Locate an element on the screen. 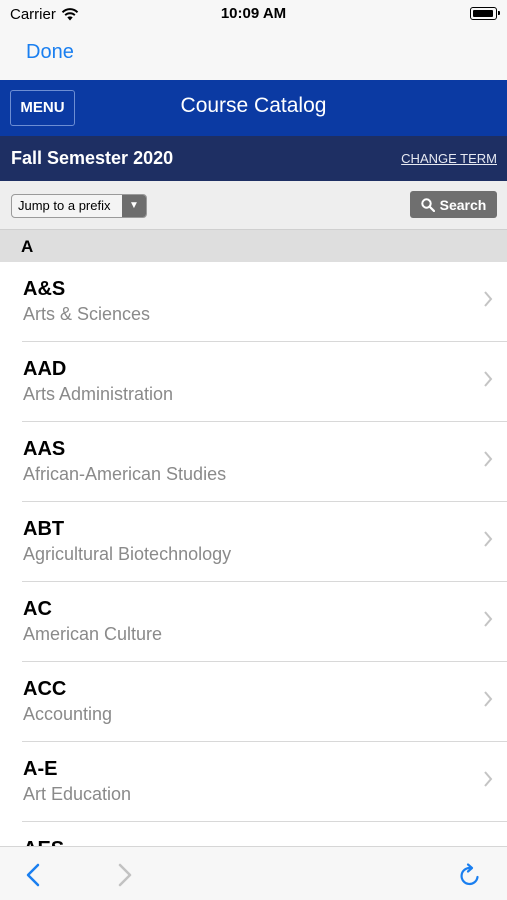 The image size is (507, 900). course-prefix: ACC is located at coordinates (45, 689).